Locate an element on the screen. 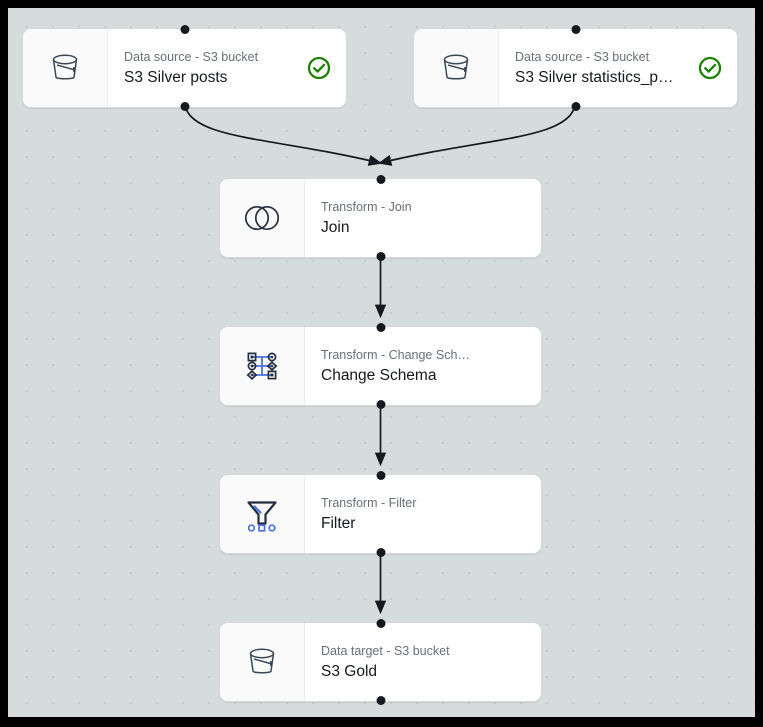  node-transform-change-schema: Transform - Change Sch… Change Schema is located at coordinates (380, 366).